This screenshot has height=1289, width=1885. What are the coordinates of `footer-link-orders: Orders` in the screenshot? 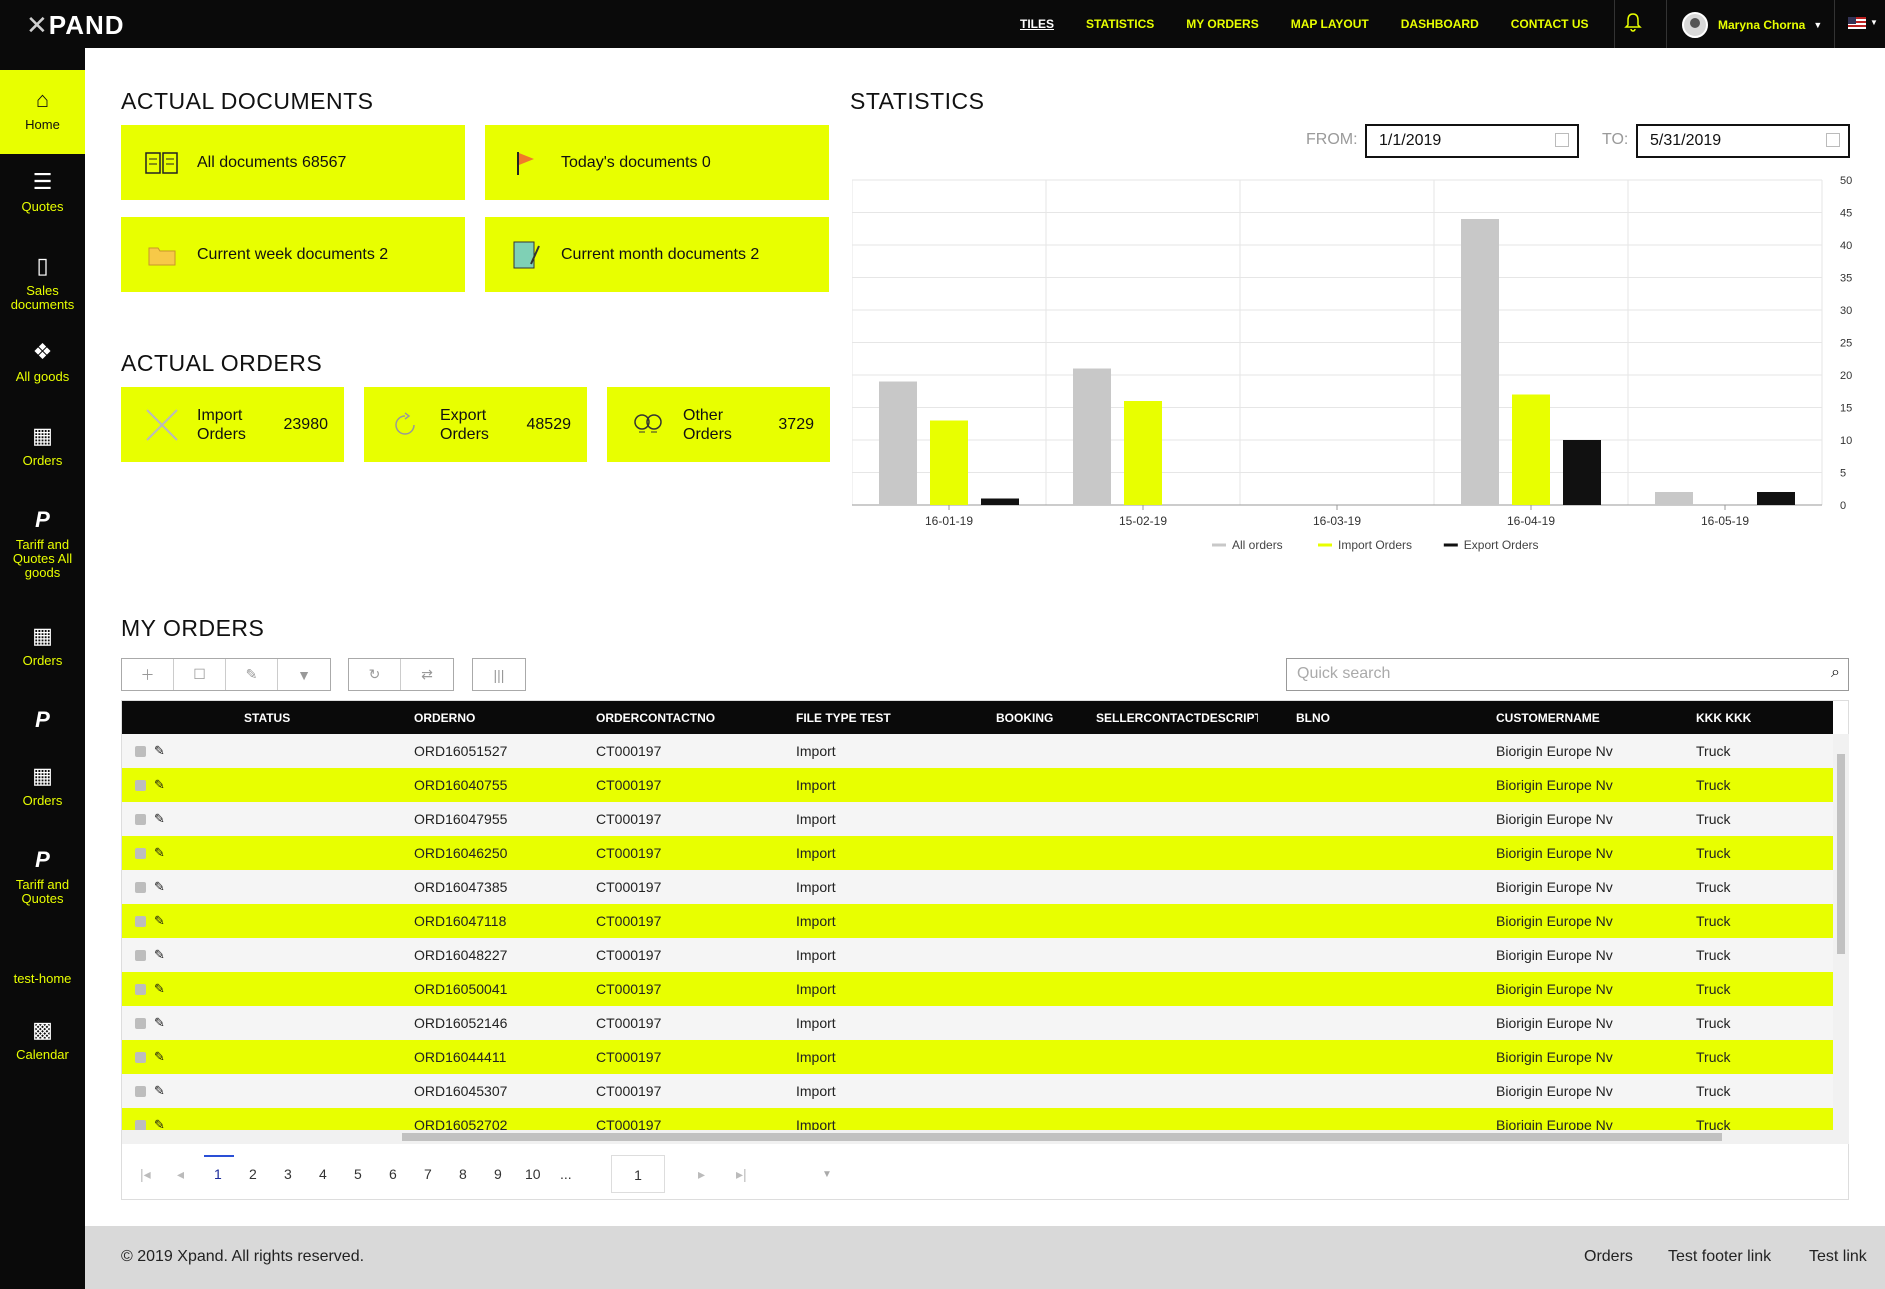 It's located at (1608, 1257).